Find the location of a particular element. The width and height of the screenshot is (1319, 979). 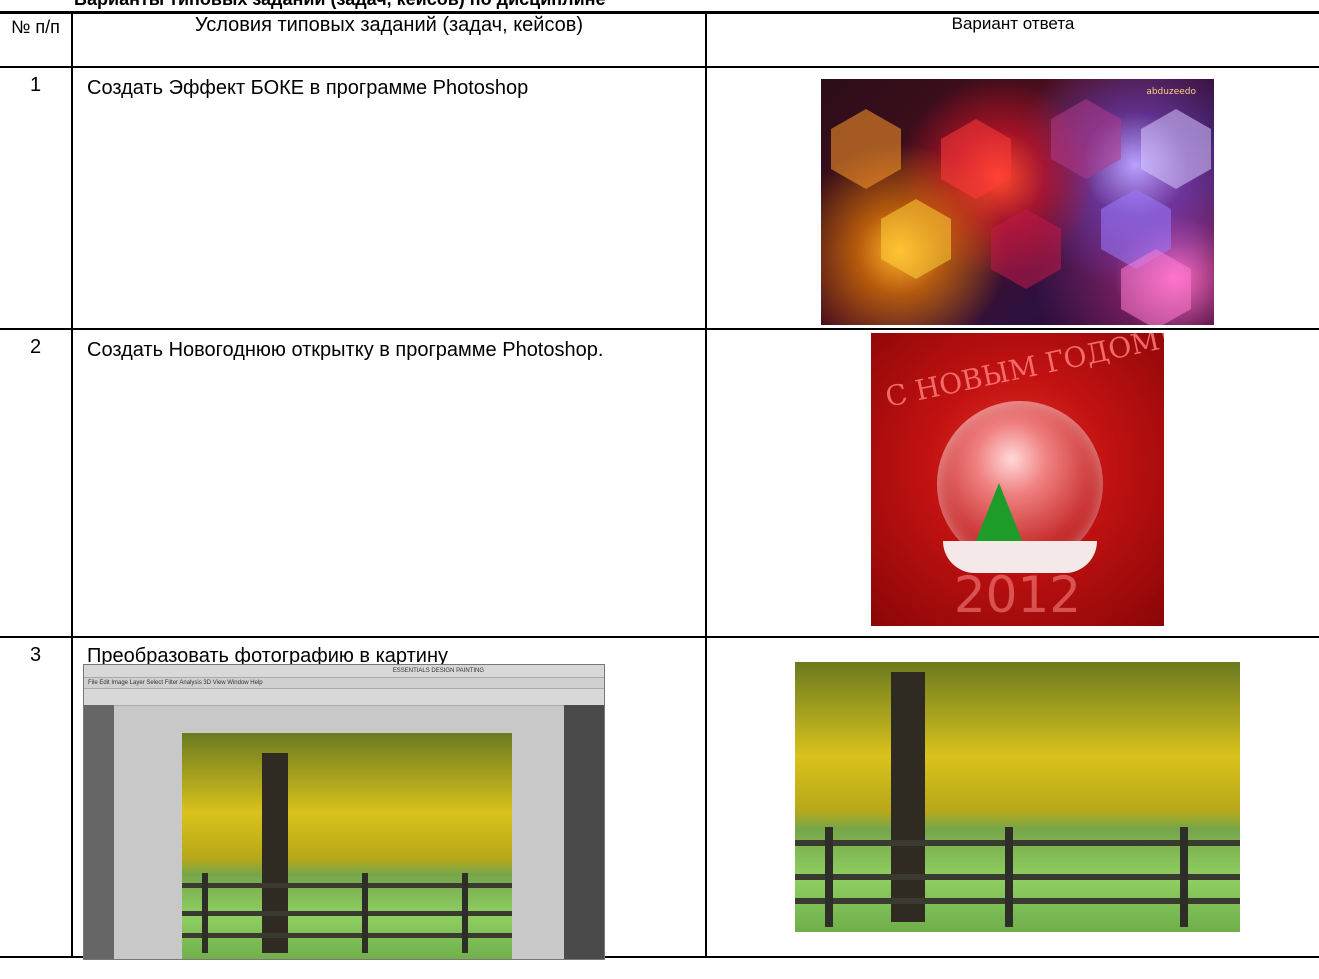

ps-tabs: ESSENTIALS DESIGN PAINTING is located at coordinates (344, 671).